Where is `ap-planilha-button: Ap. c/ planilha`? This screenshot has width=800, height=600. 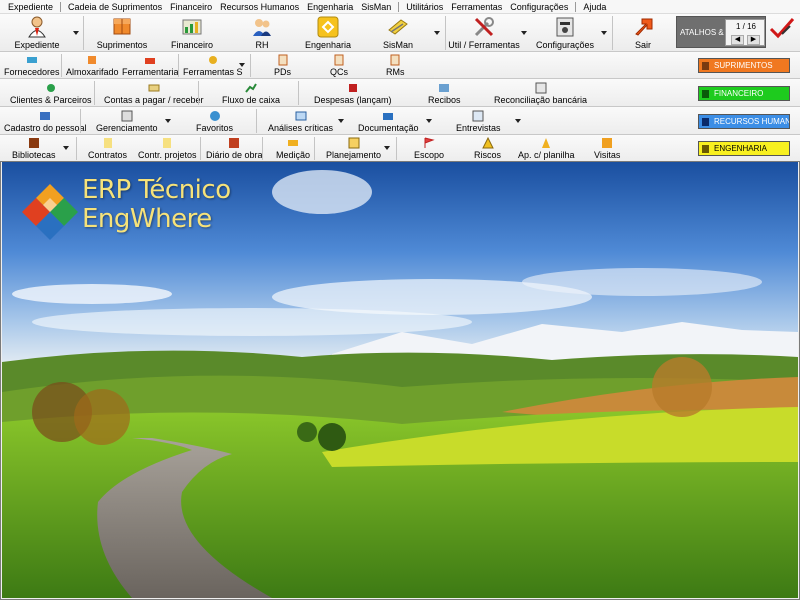 ap-planilha-button: Ap. c/ planilha is located at coordinates (546, 148).